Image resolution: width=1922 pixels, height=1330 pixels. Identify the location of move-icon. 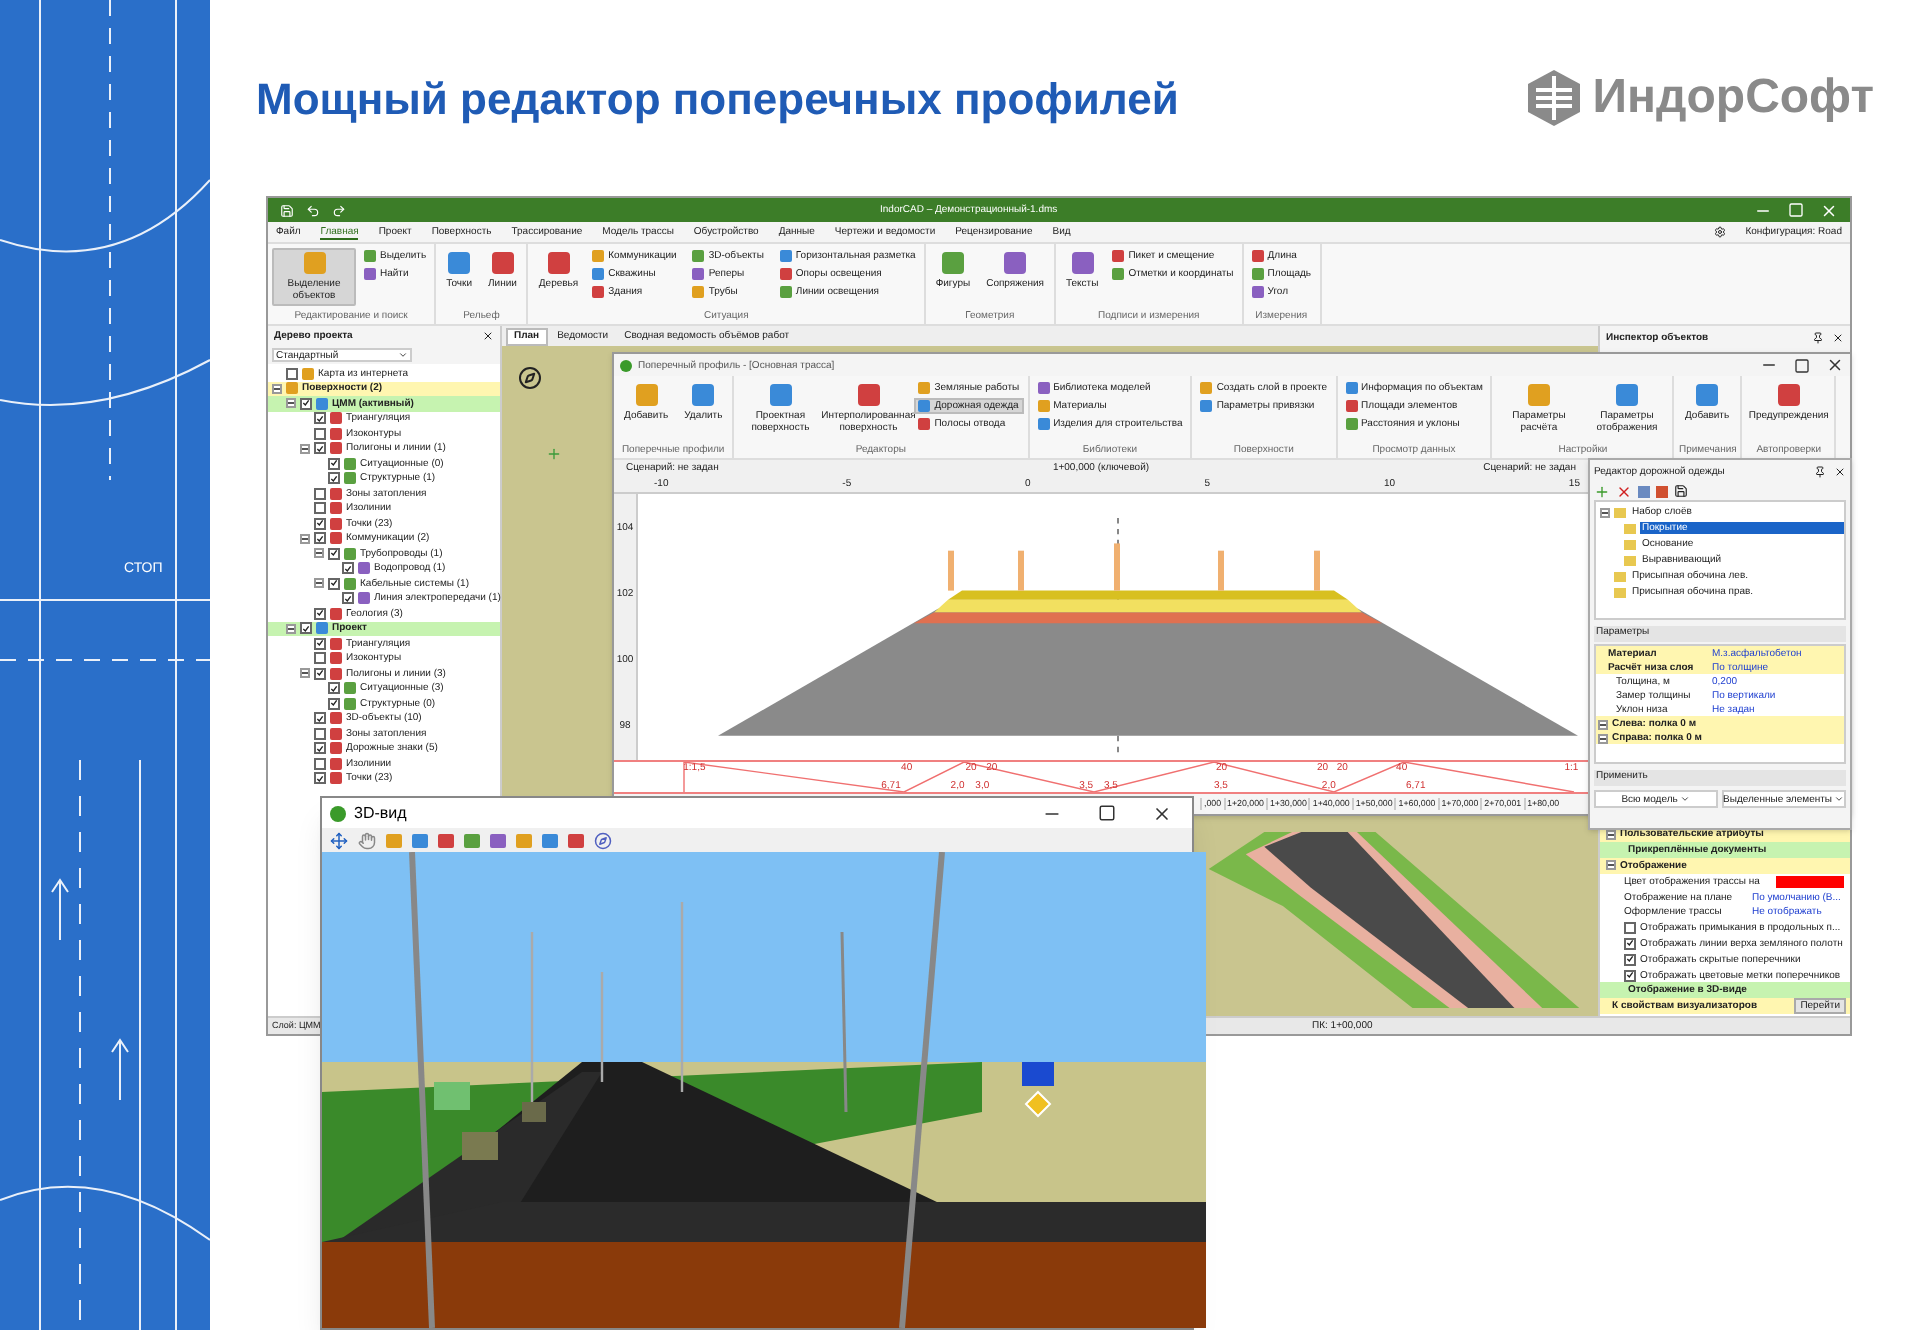
(339, 840).